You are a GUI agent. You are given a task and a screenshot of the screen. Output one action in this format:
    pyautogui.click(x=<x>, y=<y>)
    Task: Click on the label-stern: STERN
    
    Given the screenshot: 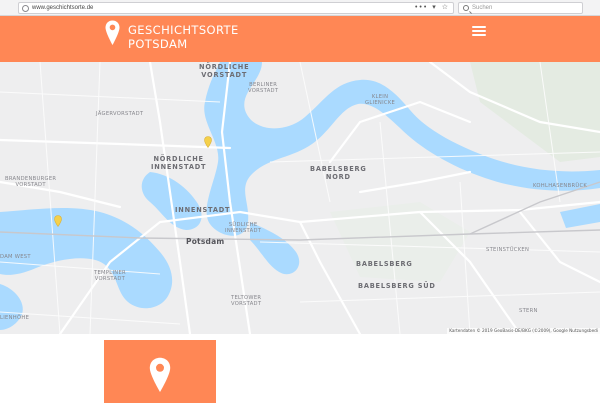 What is the action you would take?
    pyautogui.click(x=528, y=311)
    